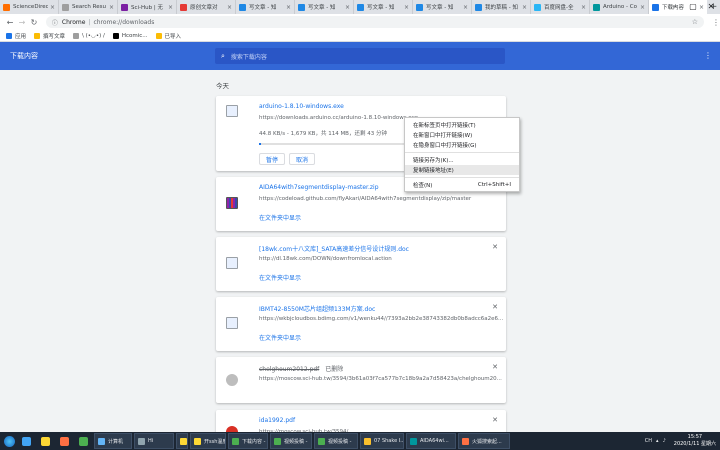 This screenshot has height=450, width=720. I want to click on tray-overflow-icon: ▴, so click(657, 441).